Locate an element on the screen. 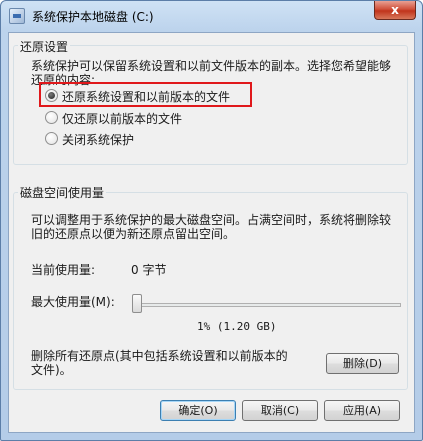 This screenshot has height=441, width=423. max-usage-slider-thumb is located at coordinates (137, 303).